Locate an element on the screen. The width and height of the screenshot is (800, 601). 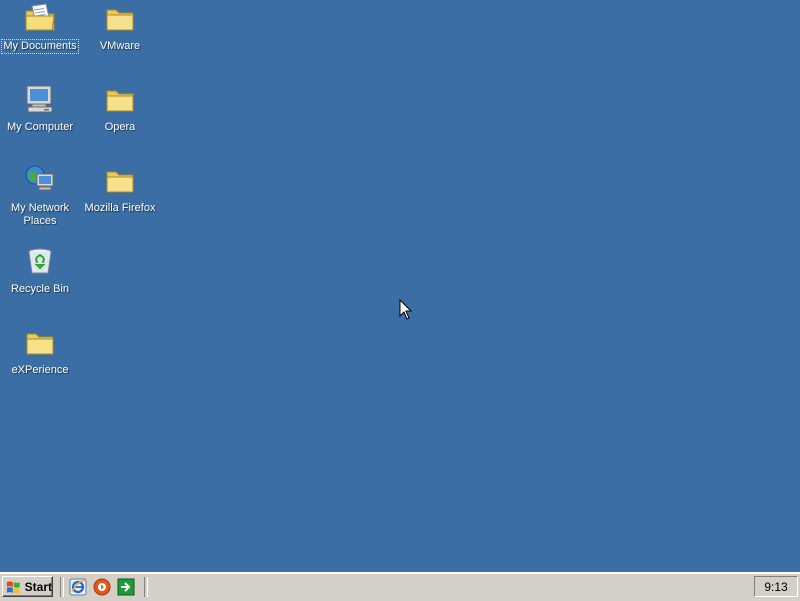
internet-explorer-icon is located at coordinates (78, 587).